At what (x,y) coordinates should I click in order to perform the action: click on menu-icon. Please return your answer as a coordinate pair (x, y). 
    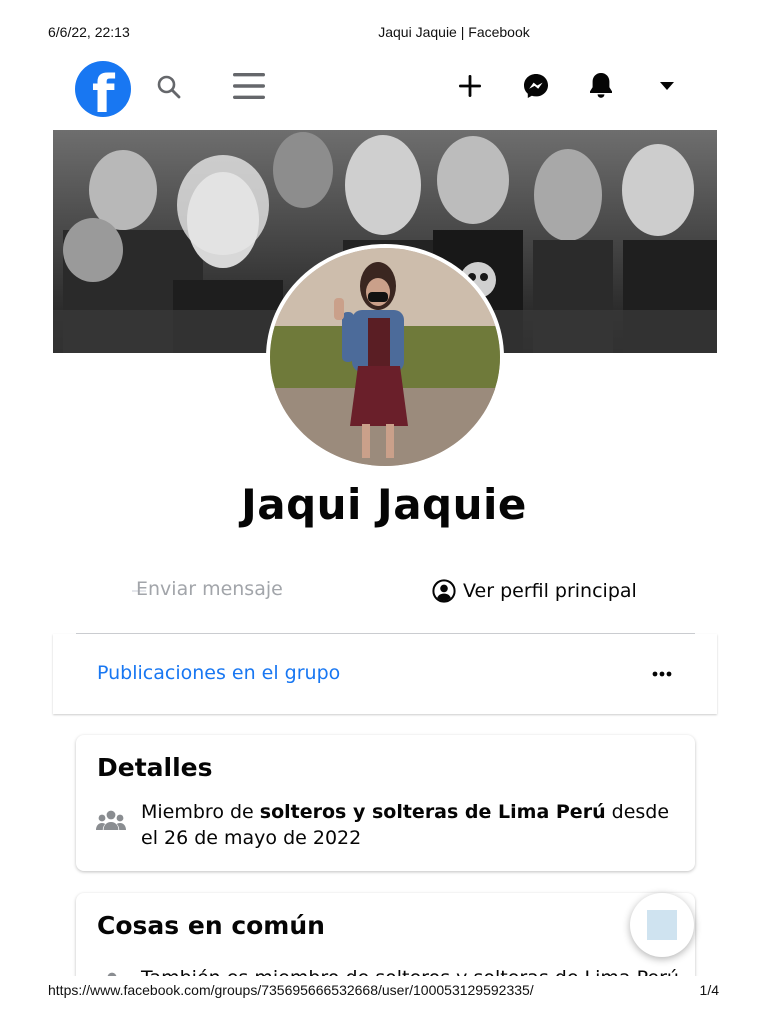
    Looking at the image, I should click on (249, 86).